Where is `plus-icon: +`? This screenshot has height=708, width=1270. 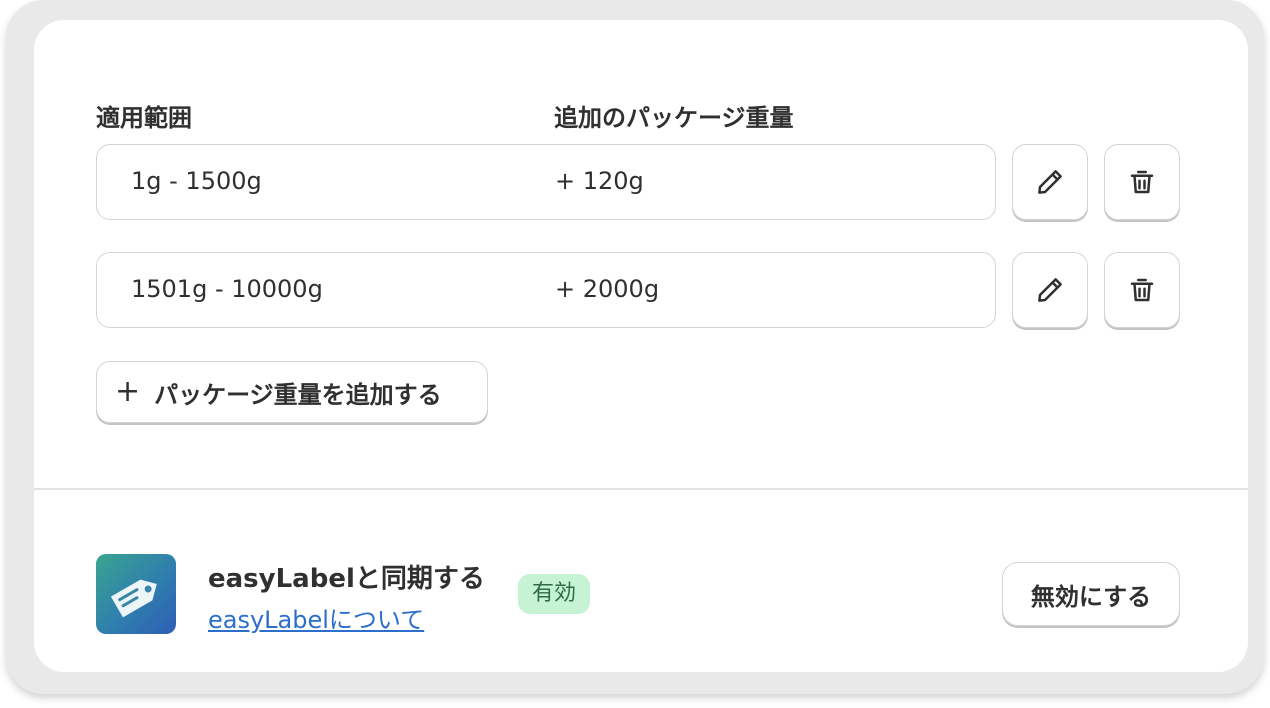 plus-icon: + is located at coordinates (128, 391).